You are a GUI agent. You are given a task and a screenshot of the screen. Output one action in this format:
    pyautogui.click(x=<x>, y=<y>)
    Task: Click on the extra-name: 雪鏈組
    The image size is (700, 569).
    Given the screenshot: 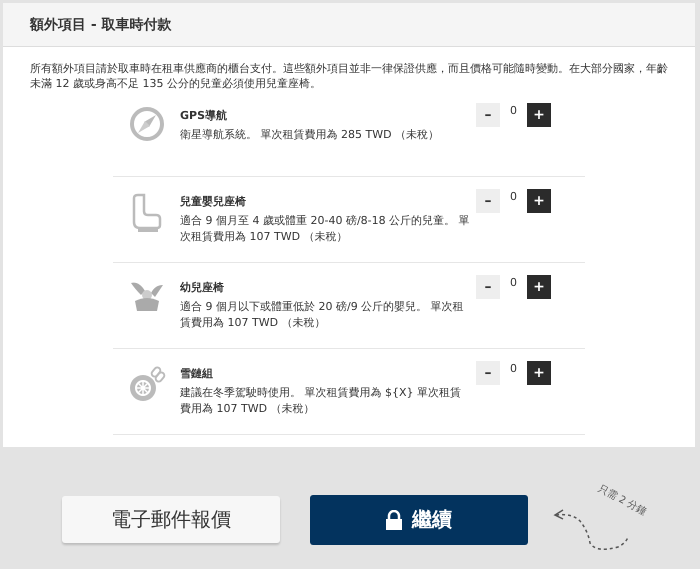 What is the action you would take?
    pyautogui.click(x=197, y=373)
    